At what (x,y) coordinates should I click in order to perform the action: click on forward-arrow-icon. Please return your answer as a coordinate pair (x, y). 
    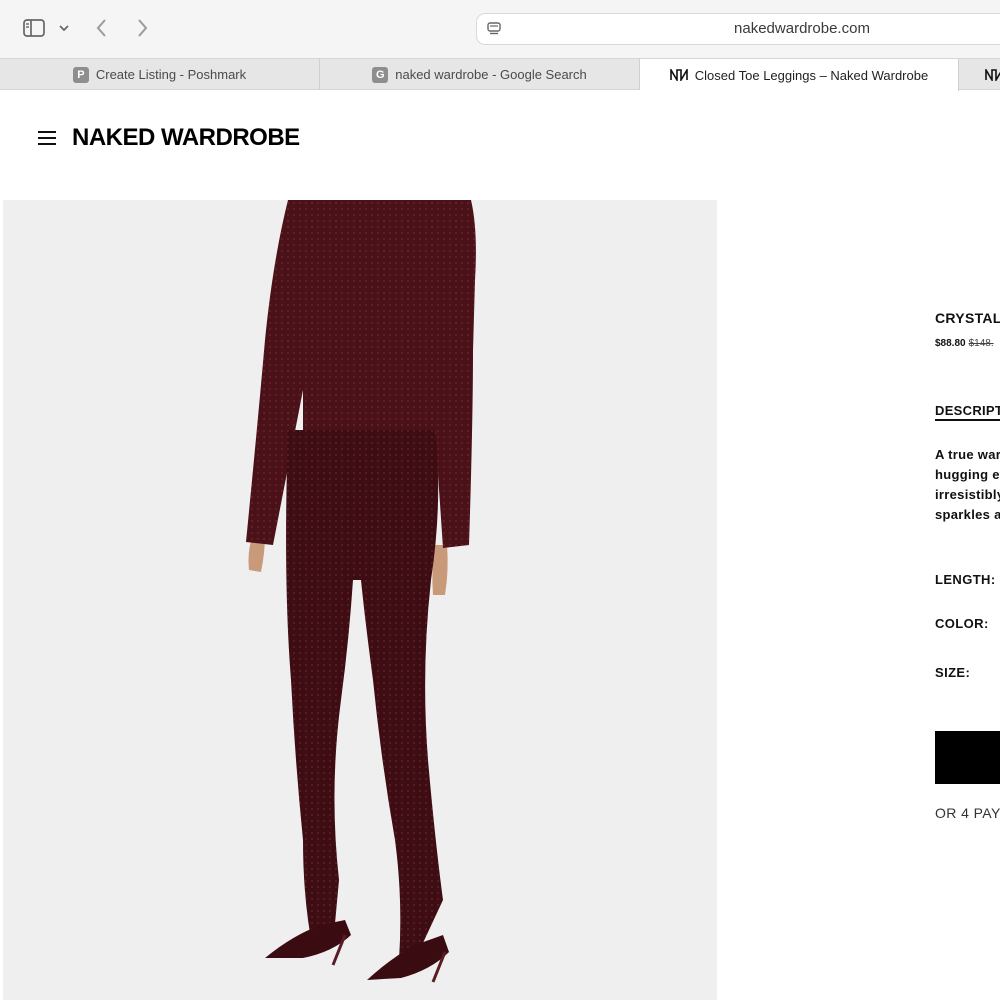
    Looking at the image, I should click on (142, 28).